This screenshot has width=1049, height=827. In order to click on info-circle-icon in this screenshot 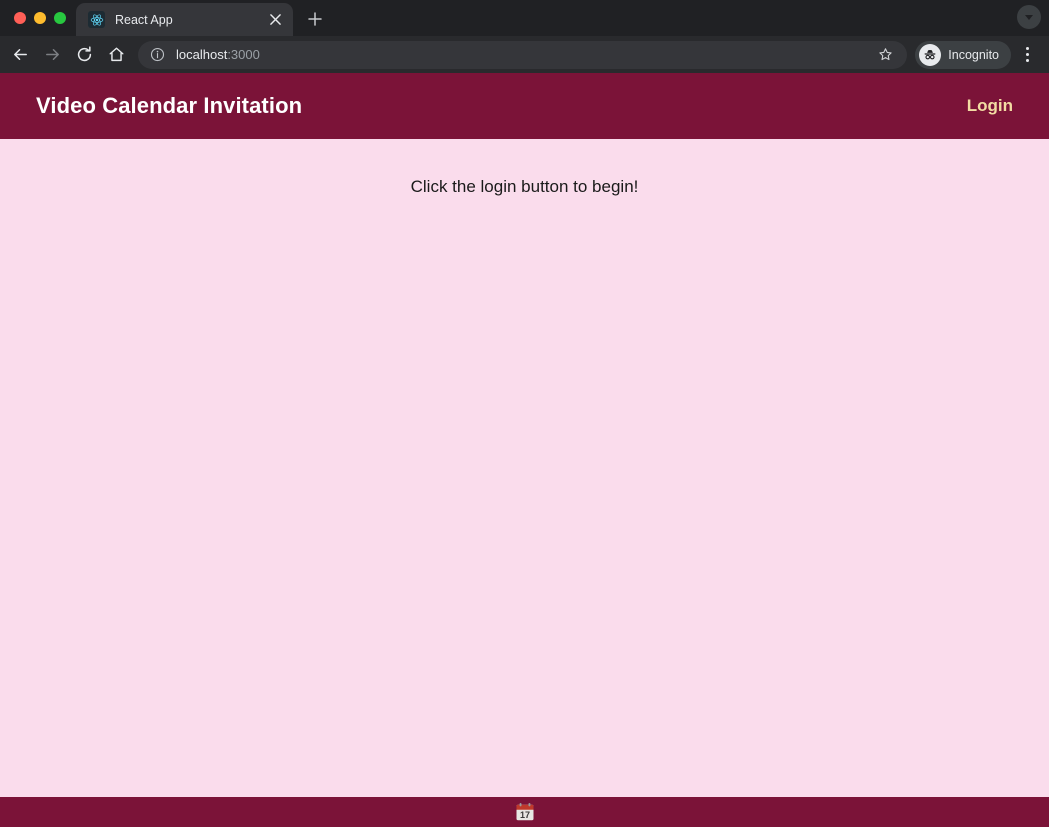, I will do `click(157, 54)`.